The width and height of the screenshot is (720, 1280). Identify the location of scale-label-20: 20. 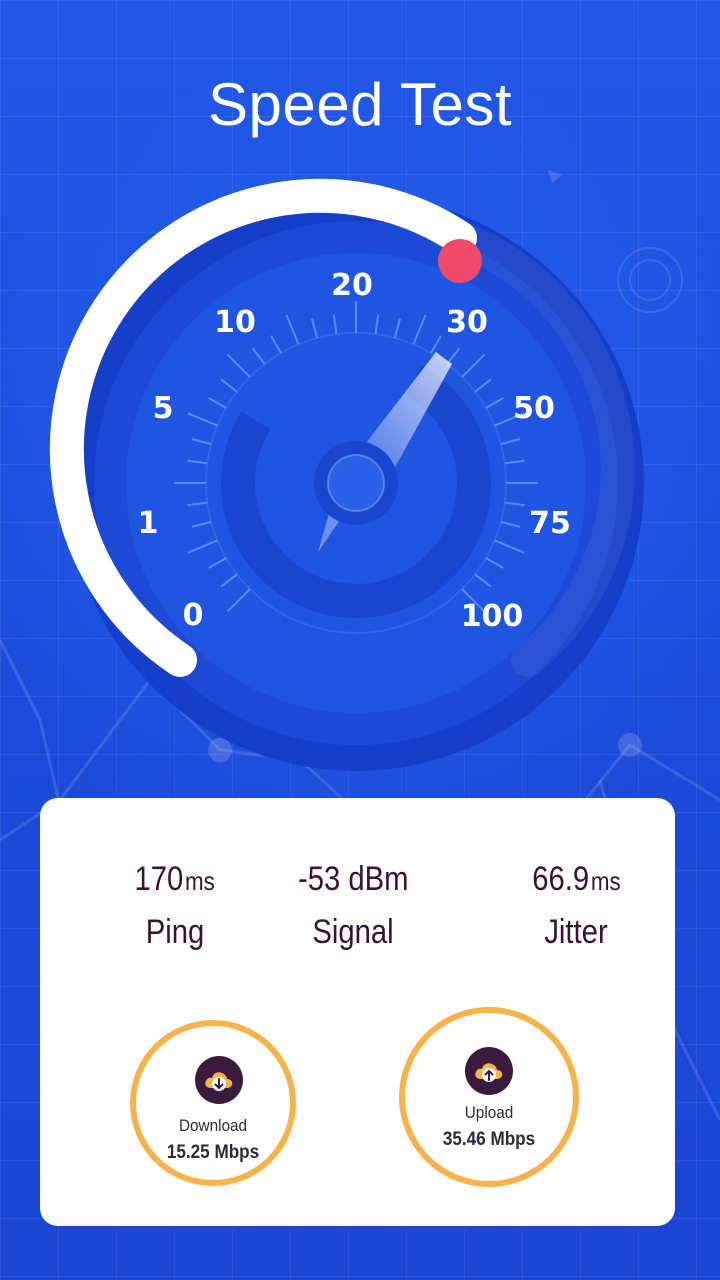
(352, 285).